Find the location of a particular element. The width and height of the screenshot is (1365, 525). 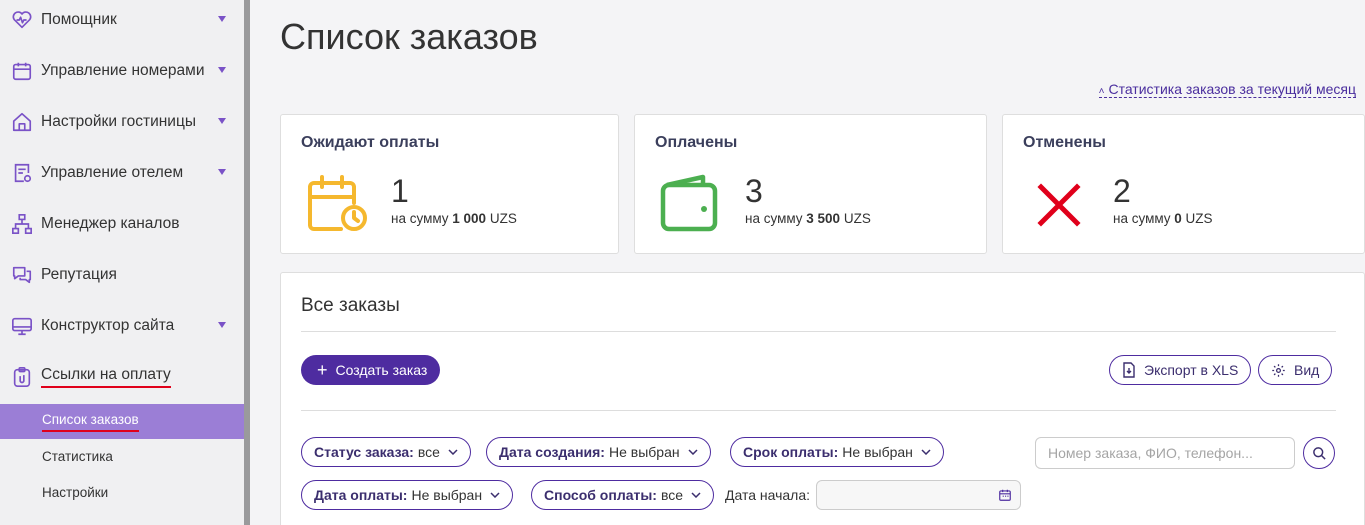

cancelled-card: Отменены 2 на сумму 0 UZS is located at coordinates (1183, 184).